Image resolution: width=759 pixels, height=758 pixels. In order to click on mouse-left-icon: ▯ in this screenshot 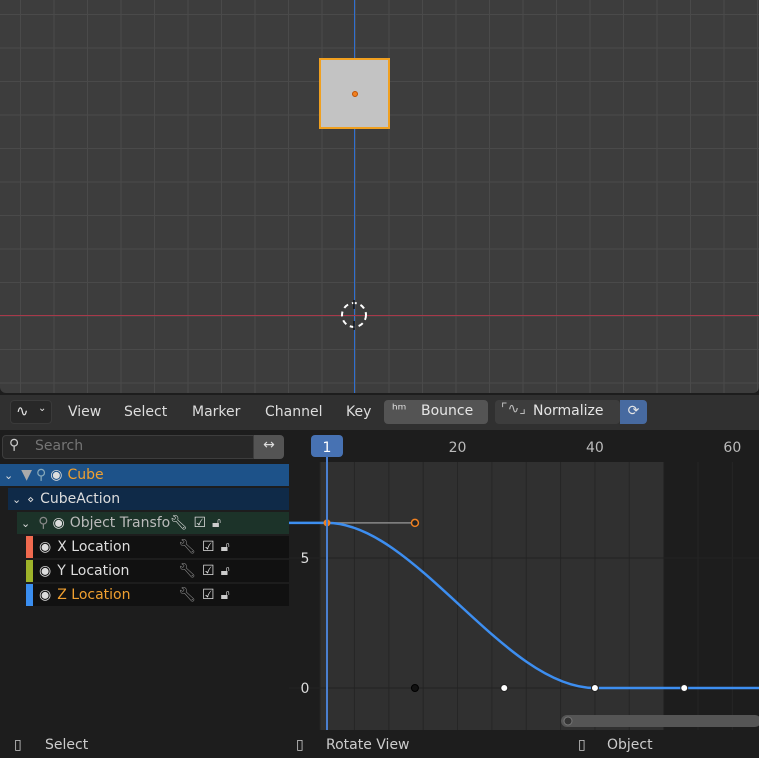, I will do `click(18, 745)`.